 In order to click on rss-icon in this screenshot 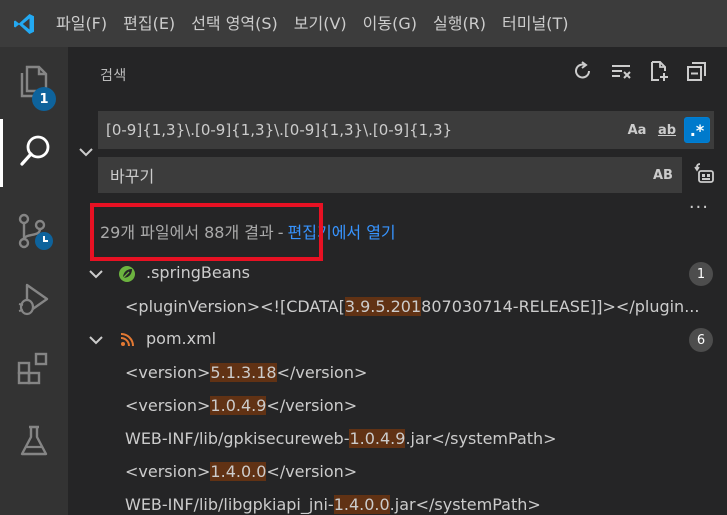, I will do `click(127, 342)`.